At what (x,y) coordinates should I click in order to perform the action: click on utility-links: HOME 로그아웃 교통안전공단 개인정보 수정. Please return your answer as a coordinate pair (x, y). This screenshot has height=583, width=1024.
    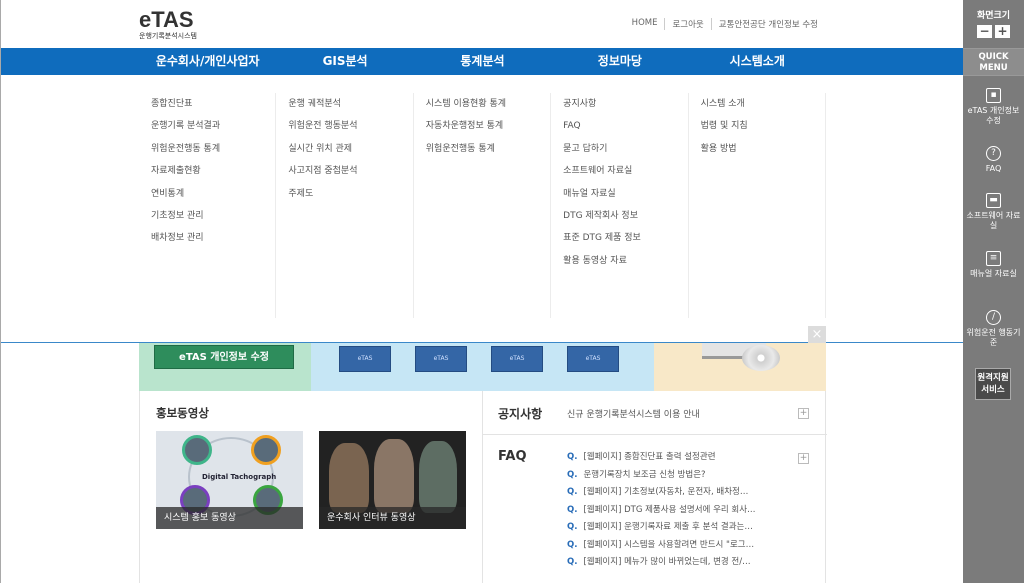
    Looking at the image, I should click on (725, 24).